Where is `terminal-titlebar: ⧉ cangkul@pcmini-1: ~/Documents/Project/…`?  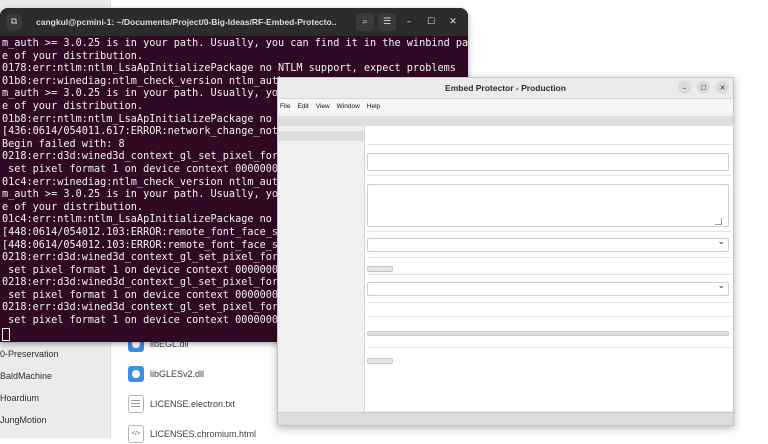
terminal-titlebar: ⧉ cangkul@pcmini-1: ~/Documents/Project/… is located at coordinates (234, 22).